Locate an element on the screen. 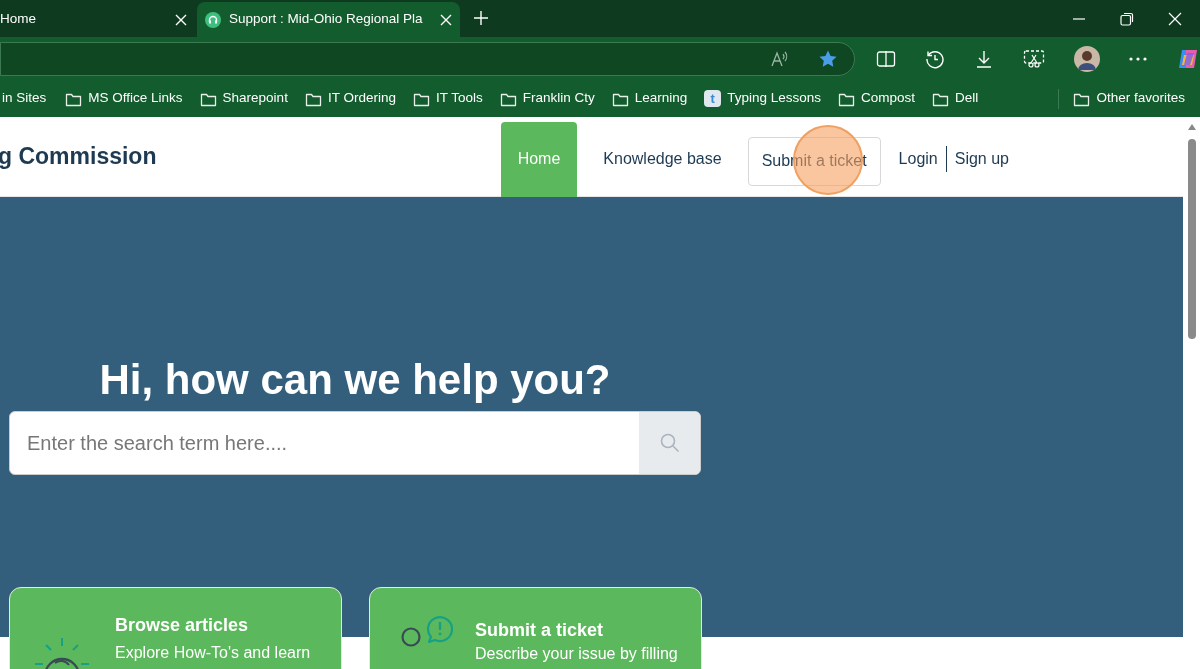 The width and height of the screenshot is (1200, 669). more-icon is located at coordinates (1138, 58).